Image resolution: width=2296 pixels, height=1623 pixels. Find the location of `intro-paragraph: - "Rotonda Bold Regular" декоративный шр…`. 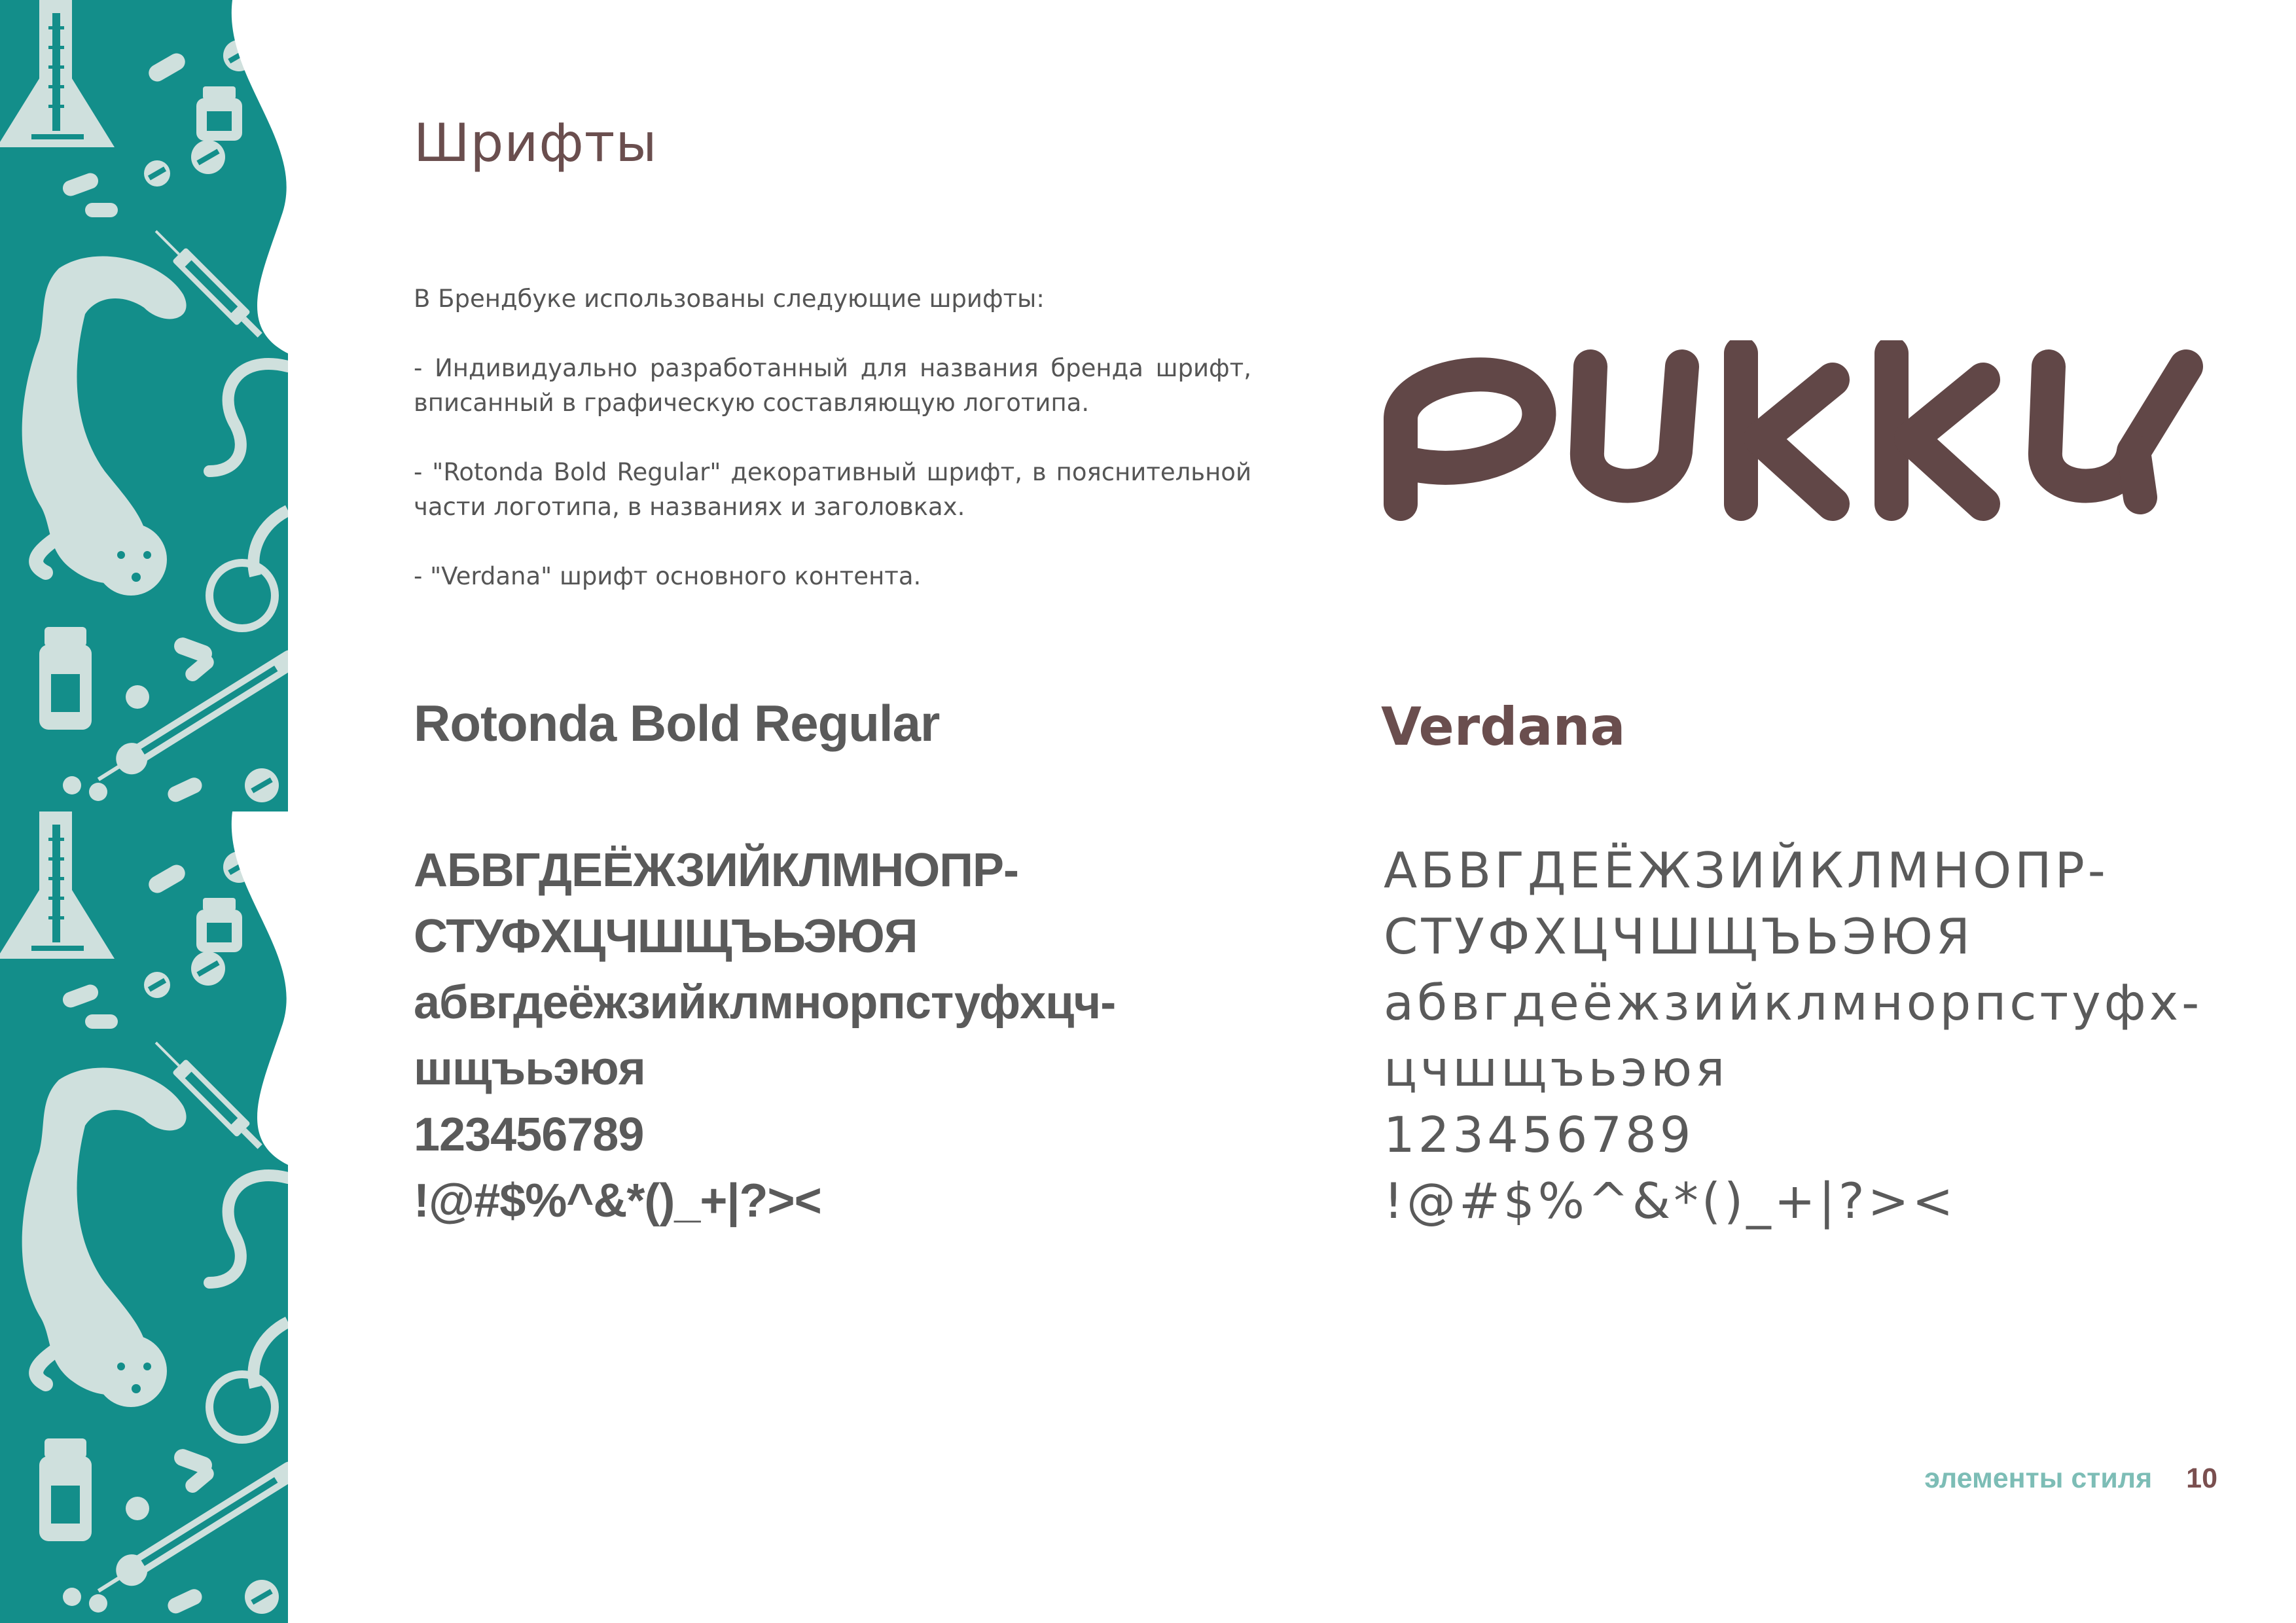

intro-paragraph: - "Rotonda Bold Regular" декоративный шр… is located at coordinates (832, 490).